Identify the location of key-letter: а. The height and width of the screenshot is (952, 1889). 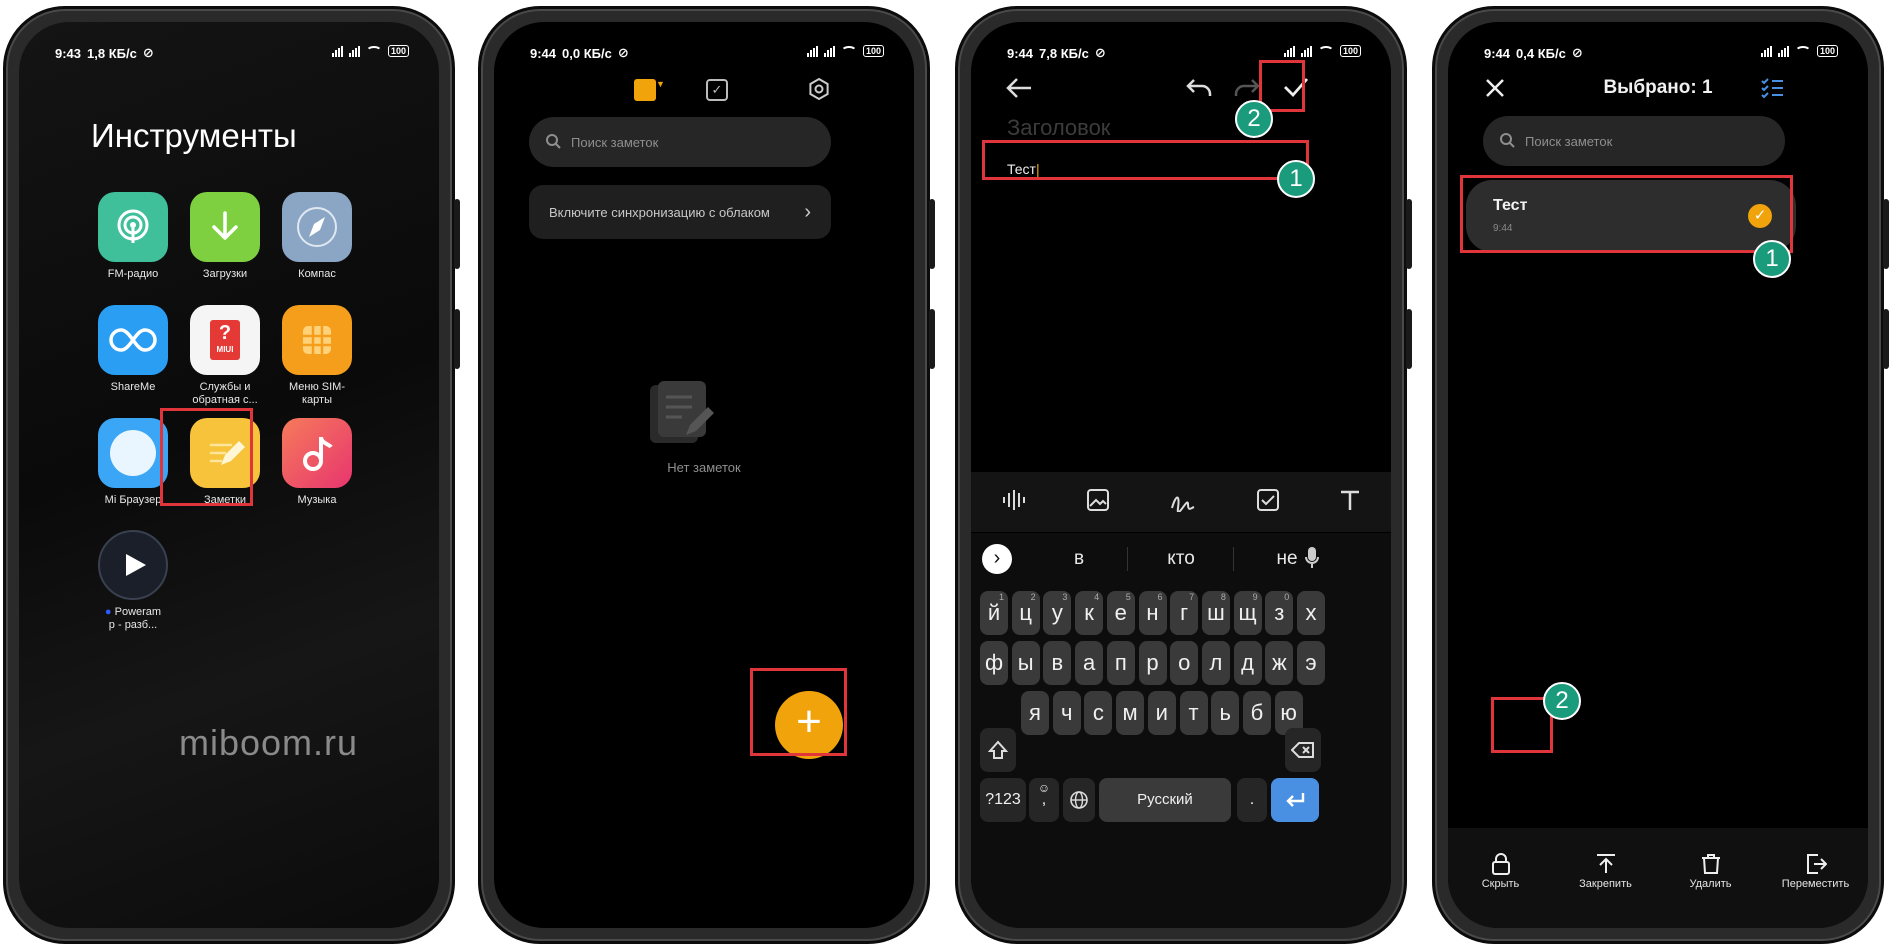
(1089, 663).